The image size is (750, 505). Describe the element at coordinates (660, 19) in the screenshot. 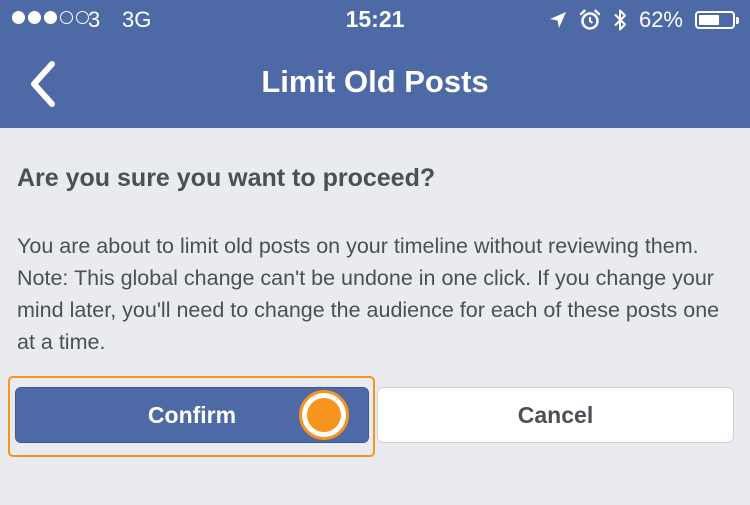

I see `battery-percent: 62%` at that location.